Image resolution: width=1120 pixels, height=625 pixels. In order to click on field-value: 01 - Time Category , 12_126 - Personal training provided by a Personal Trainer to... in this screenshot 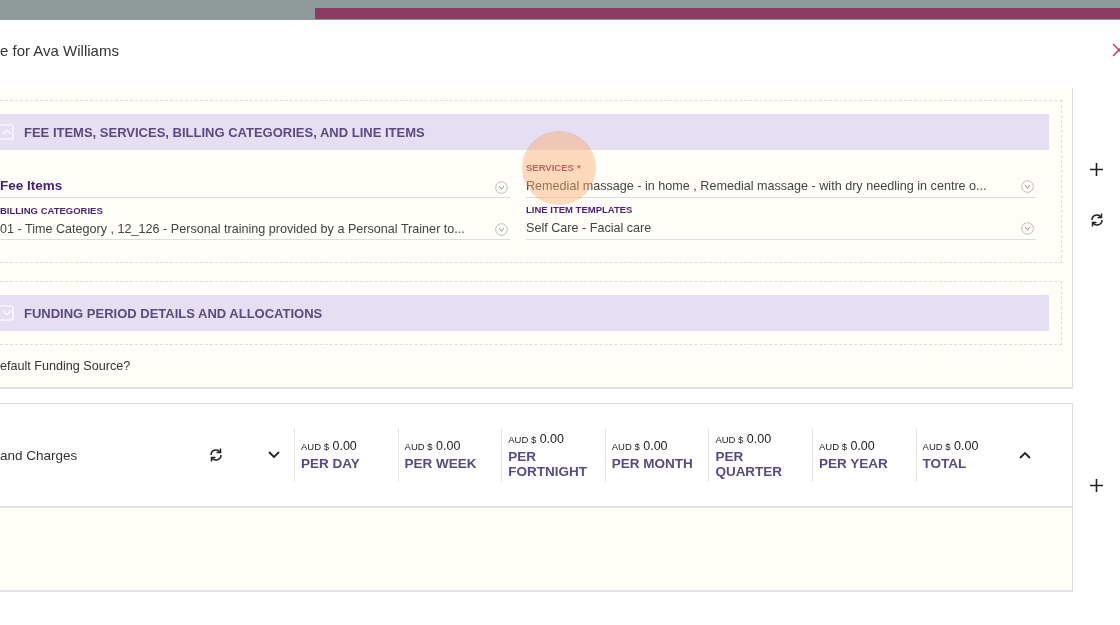, I will do `click(232, 229)`.